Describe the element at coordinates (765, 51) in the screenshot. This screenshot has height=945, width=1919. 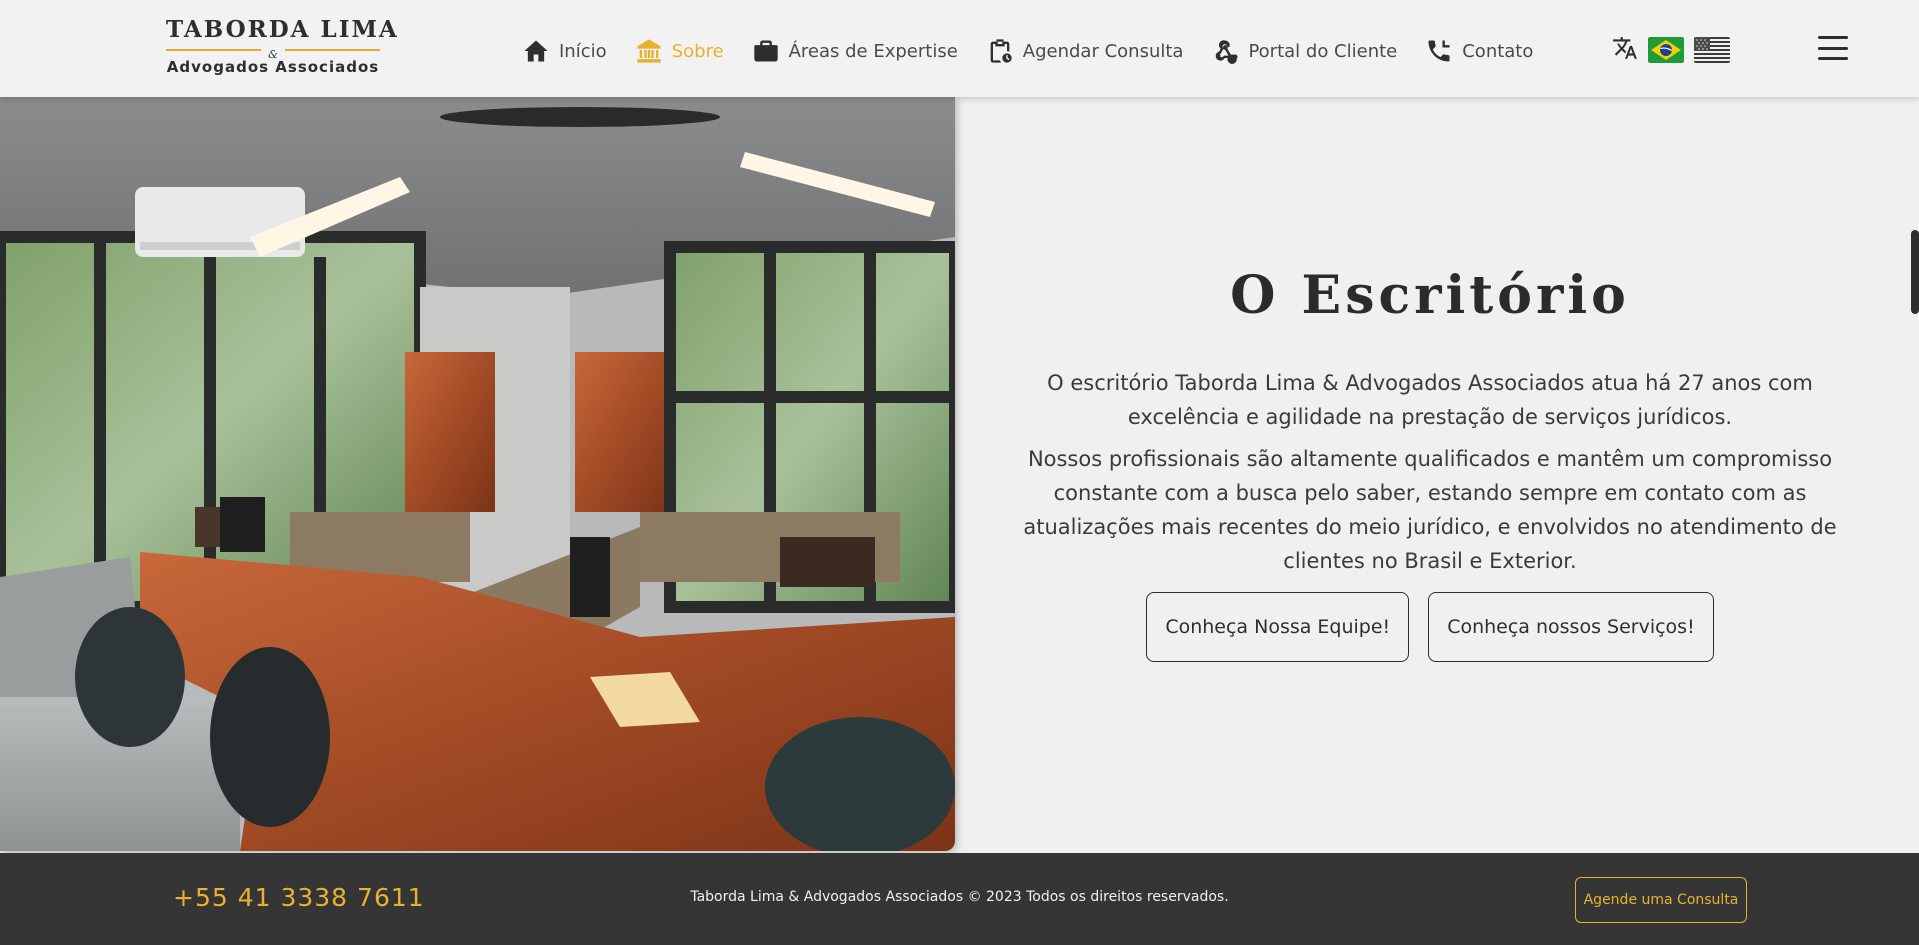
I see `briefcase-icon` at that location.